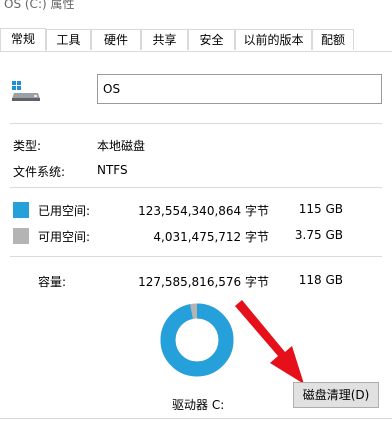 This screenshot has width=392, height=421. Describe the element at coordinates (211, 39) in the screenshot. I see `tab-security: 安全` at that location.